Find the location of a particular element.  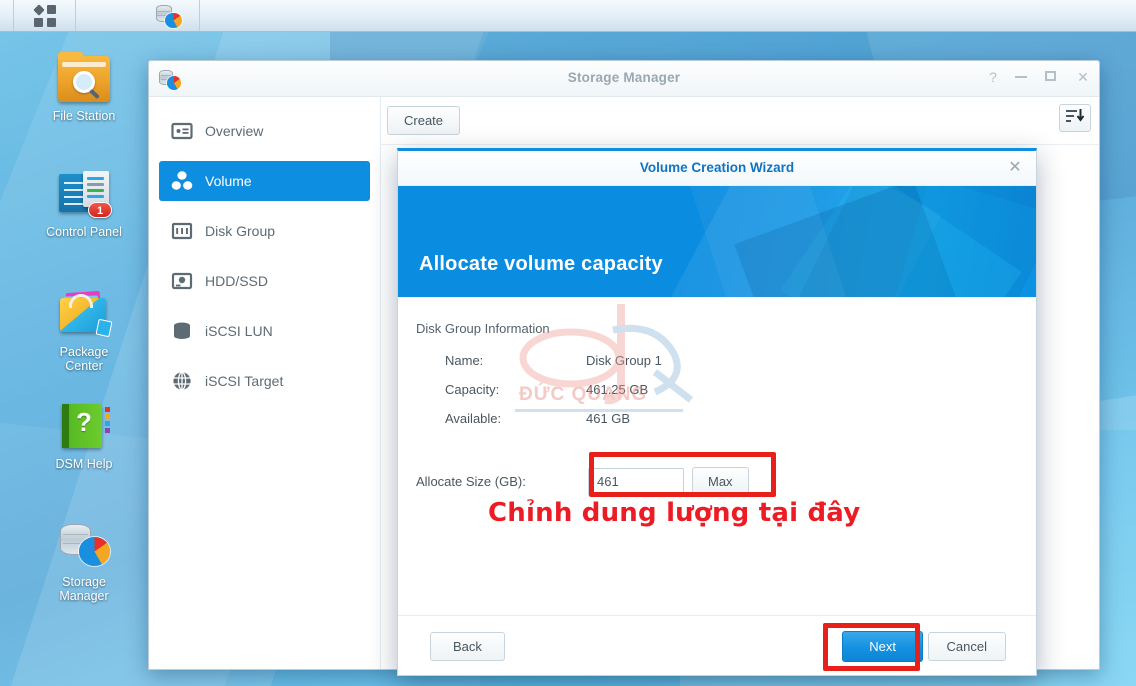

sidebar-item-label: Volume is located at coordinates (228, 181).